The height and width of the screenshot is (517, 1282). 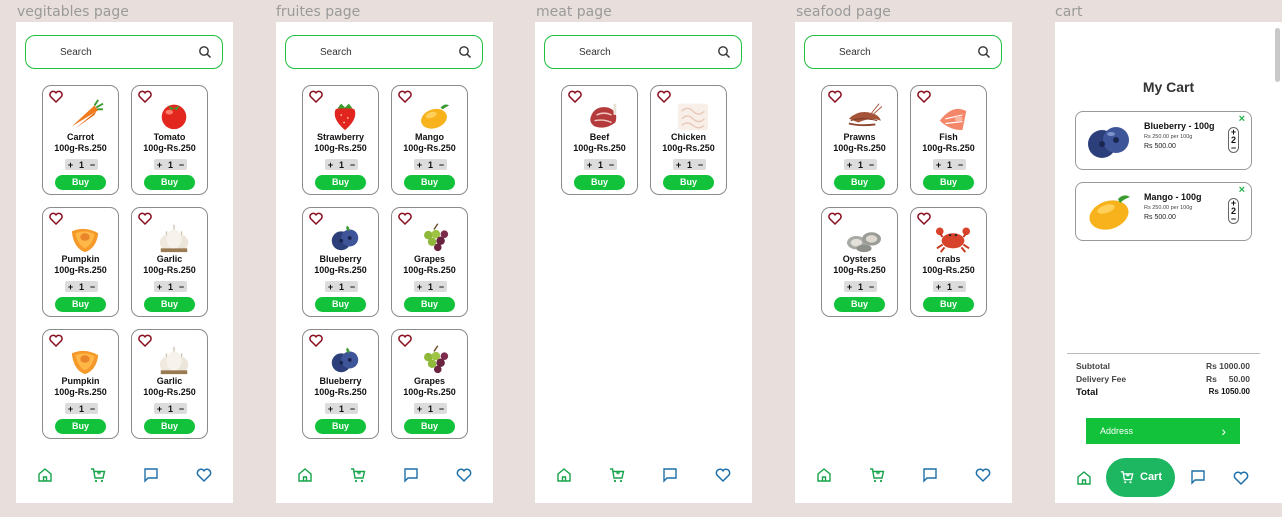 I want to click on product-card: Garlic 100g-Rs.250 +1− Buy, so click(x=169, y=262).